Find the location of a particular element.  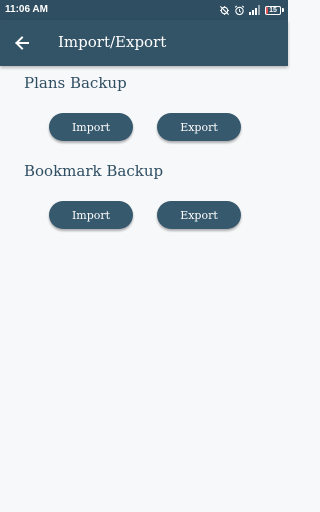

plans-import-button: Import is located at coordinates (91, 127).